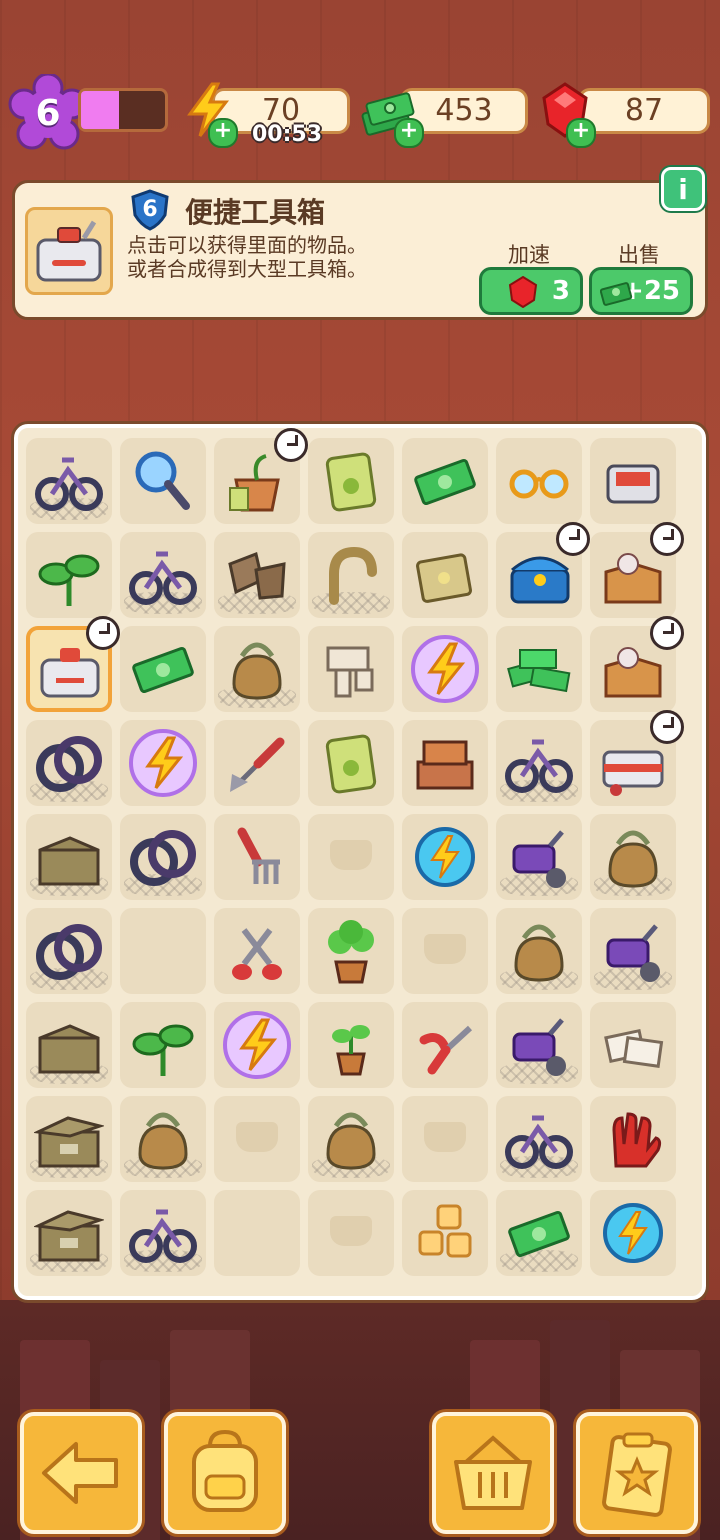 Image resolution: width=720 pixels, height=1540 pixels. I want to click on cash-add-button: +, so click(409, 133).